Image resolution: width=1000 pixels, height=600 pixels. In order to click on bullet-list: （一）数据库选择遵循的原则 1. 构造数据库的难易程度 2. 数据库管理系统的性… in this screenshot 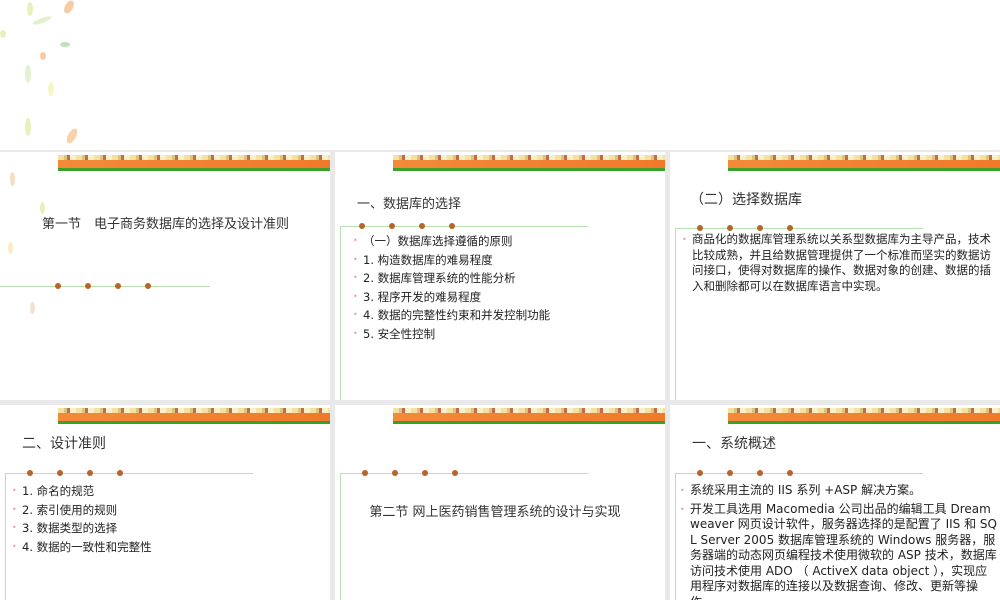, I will do `click(505, 287)`.